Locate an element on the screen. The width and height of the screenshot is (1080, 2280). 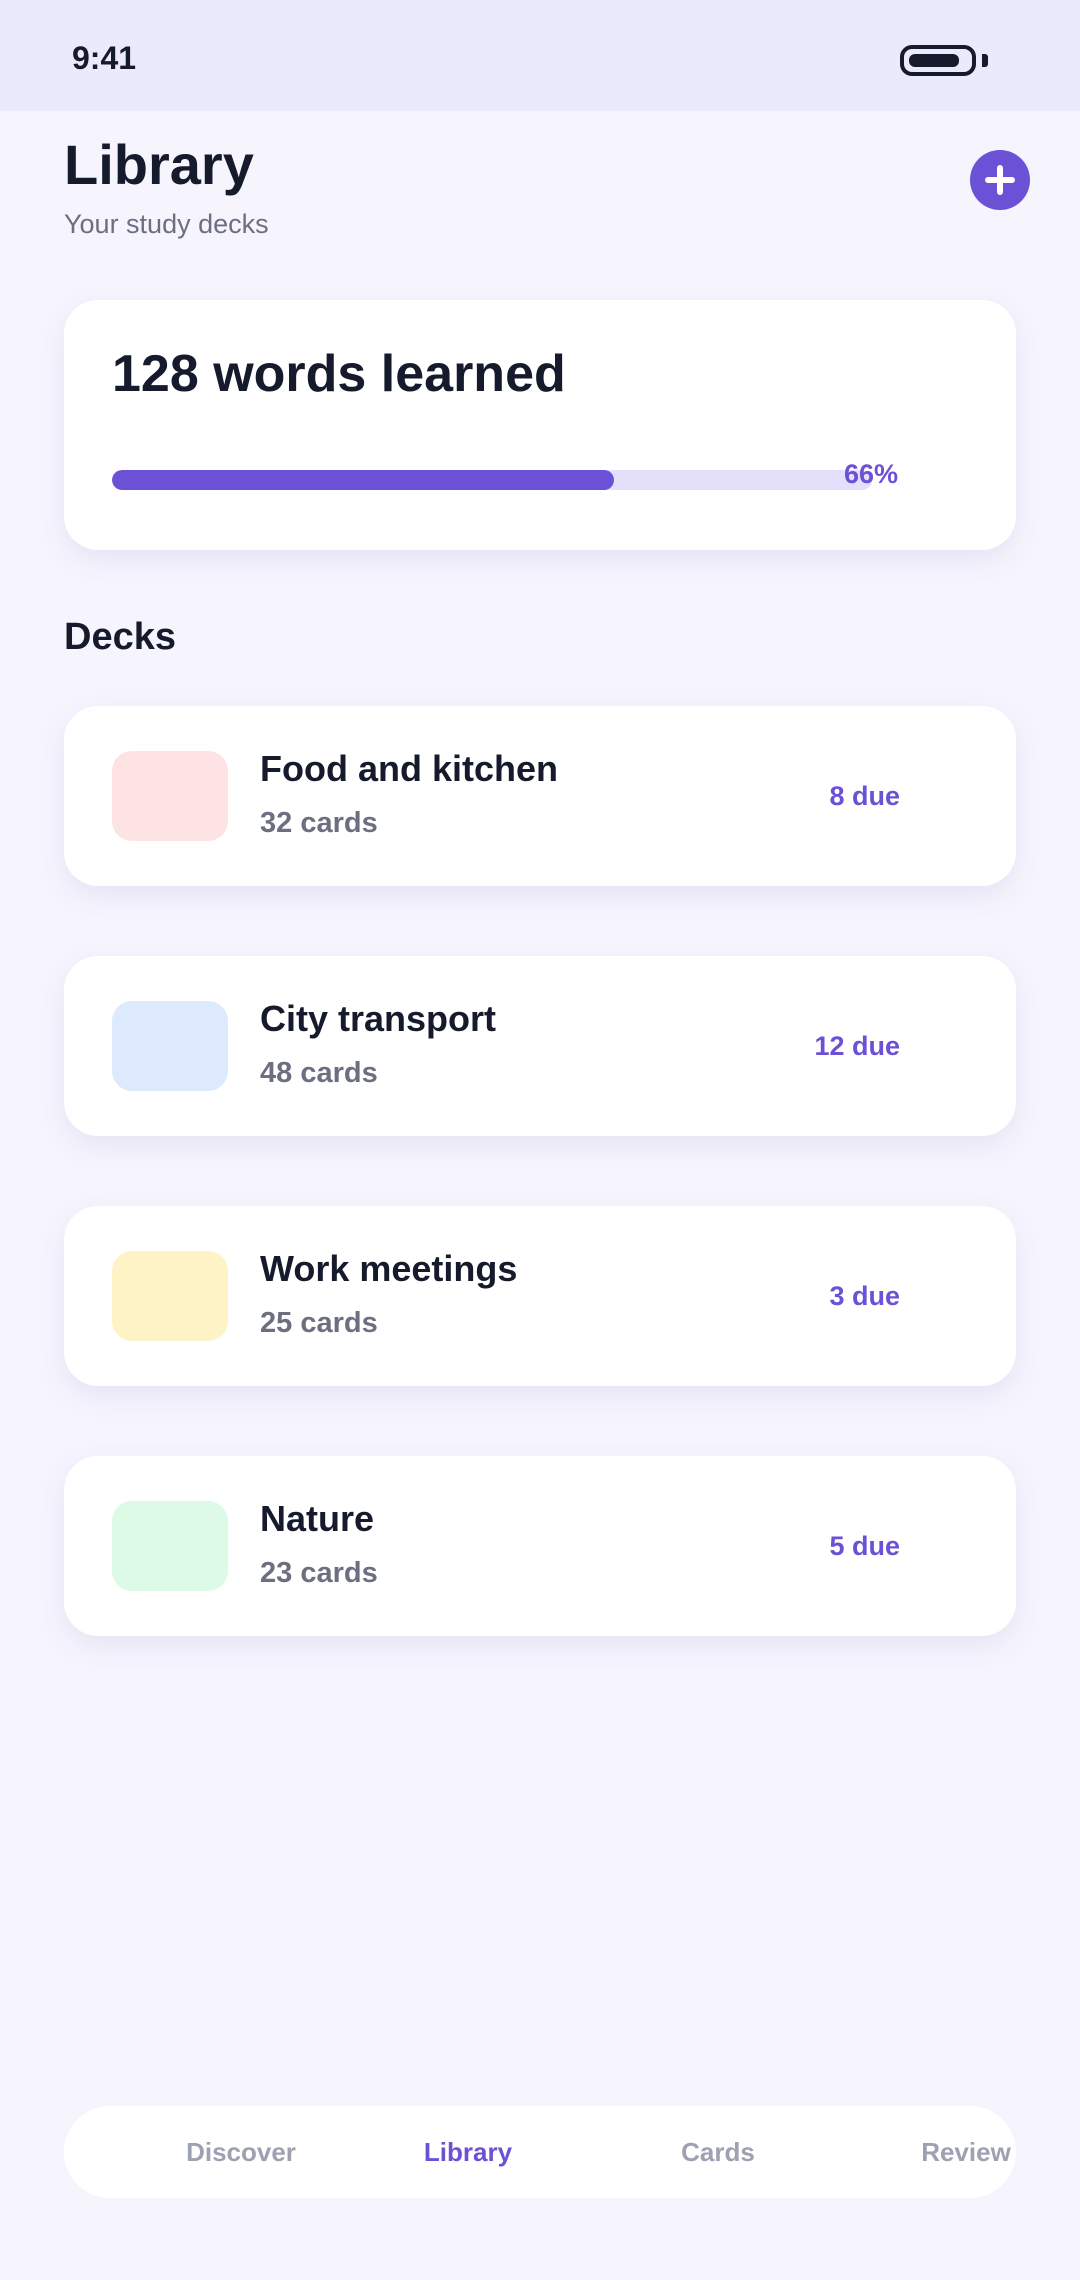
section-title-decks: Decks is located at coordinates (120, 637).